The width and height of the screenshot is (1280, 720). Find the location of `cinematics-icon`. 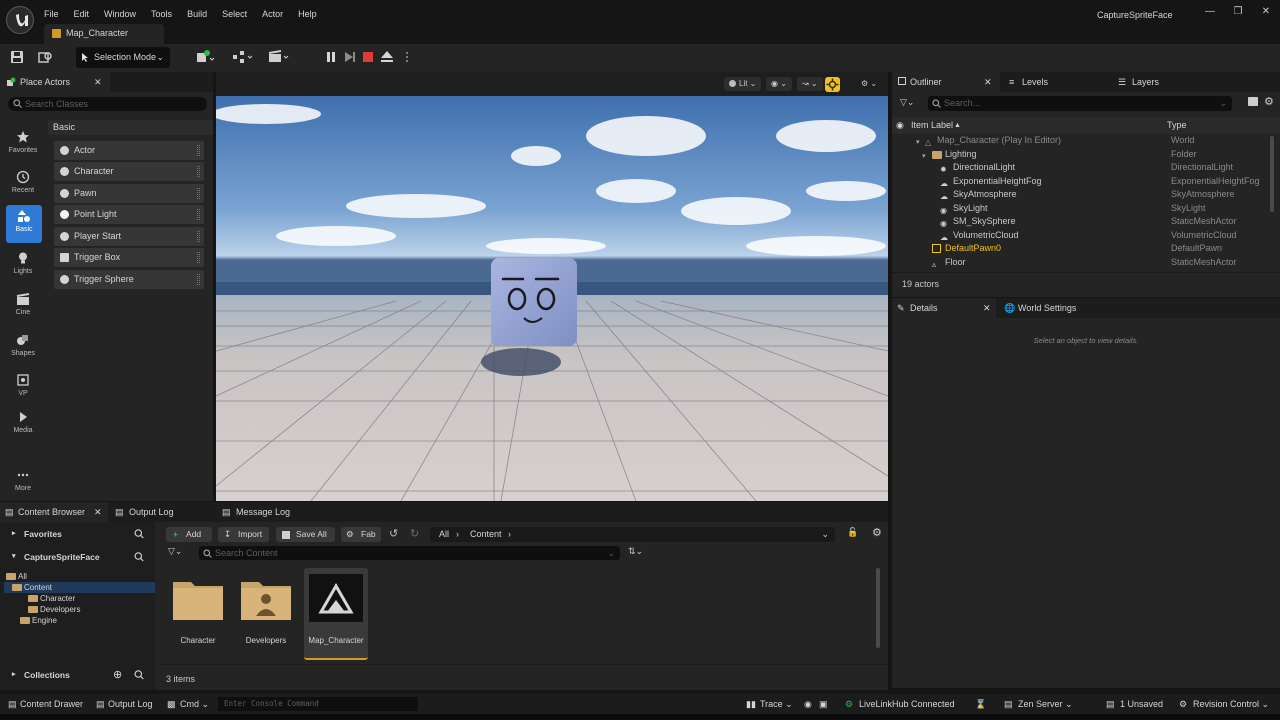

cinematics-icon is located at coordinates (278, 58).